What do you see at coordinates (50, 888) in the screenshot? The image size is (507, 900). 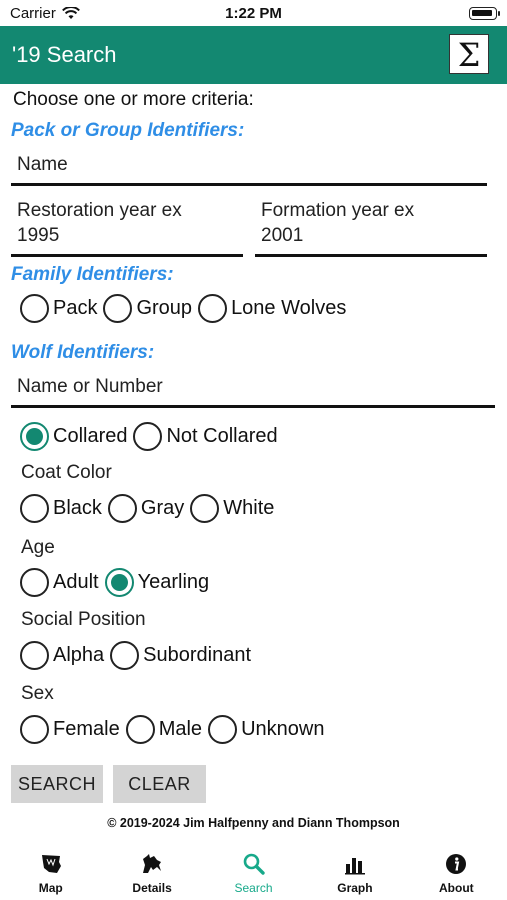 I see `tab-label: Map` at bounding box center [50, 888].